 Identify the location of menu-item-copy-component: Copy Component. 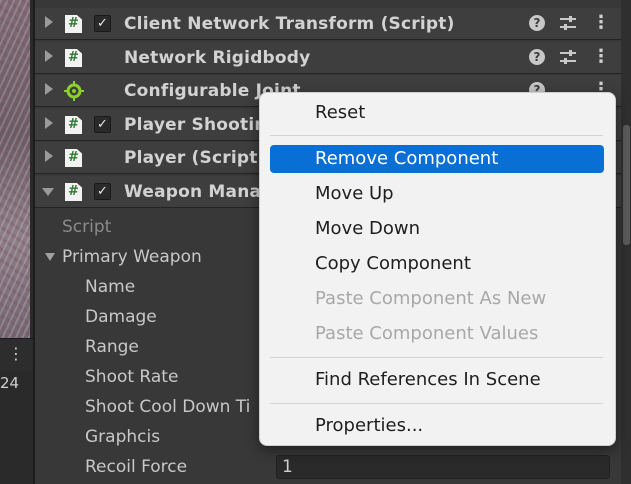
(437, 264).